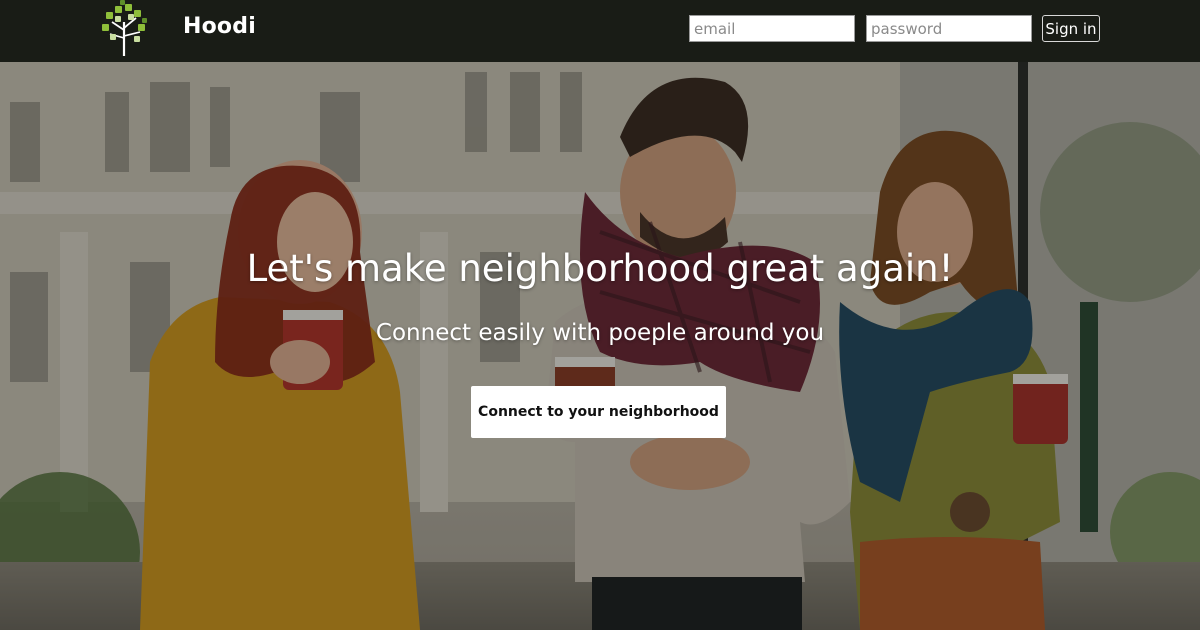 Image resolution: width=1200 pixels, height=630 pixels. Describe the element at coordinates (600, 333) in the screenshot. I see `hero-subheadline: Connect easily with poeple around you` at that location.